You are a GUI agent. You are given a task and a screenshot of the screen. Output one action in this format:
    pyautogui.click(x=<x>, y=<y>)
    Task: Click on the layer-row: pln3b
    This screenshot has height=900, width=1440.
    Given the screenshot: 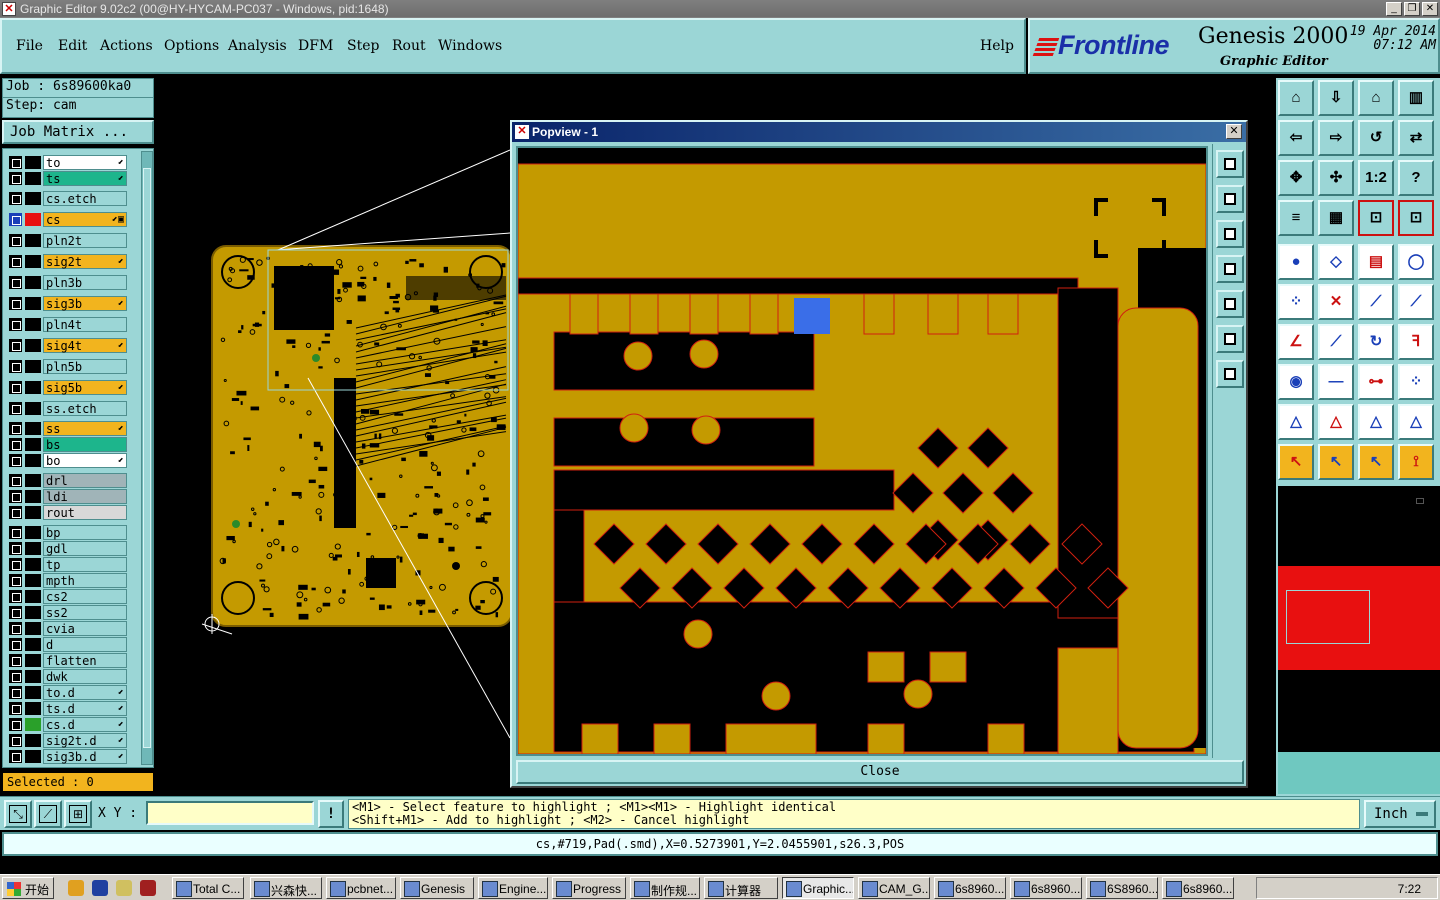 What is the action you would take?
    pyautogui.click(x=67, y=282)
    